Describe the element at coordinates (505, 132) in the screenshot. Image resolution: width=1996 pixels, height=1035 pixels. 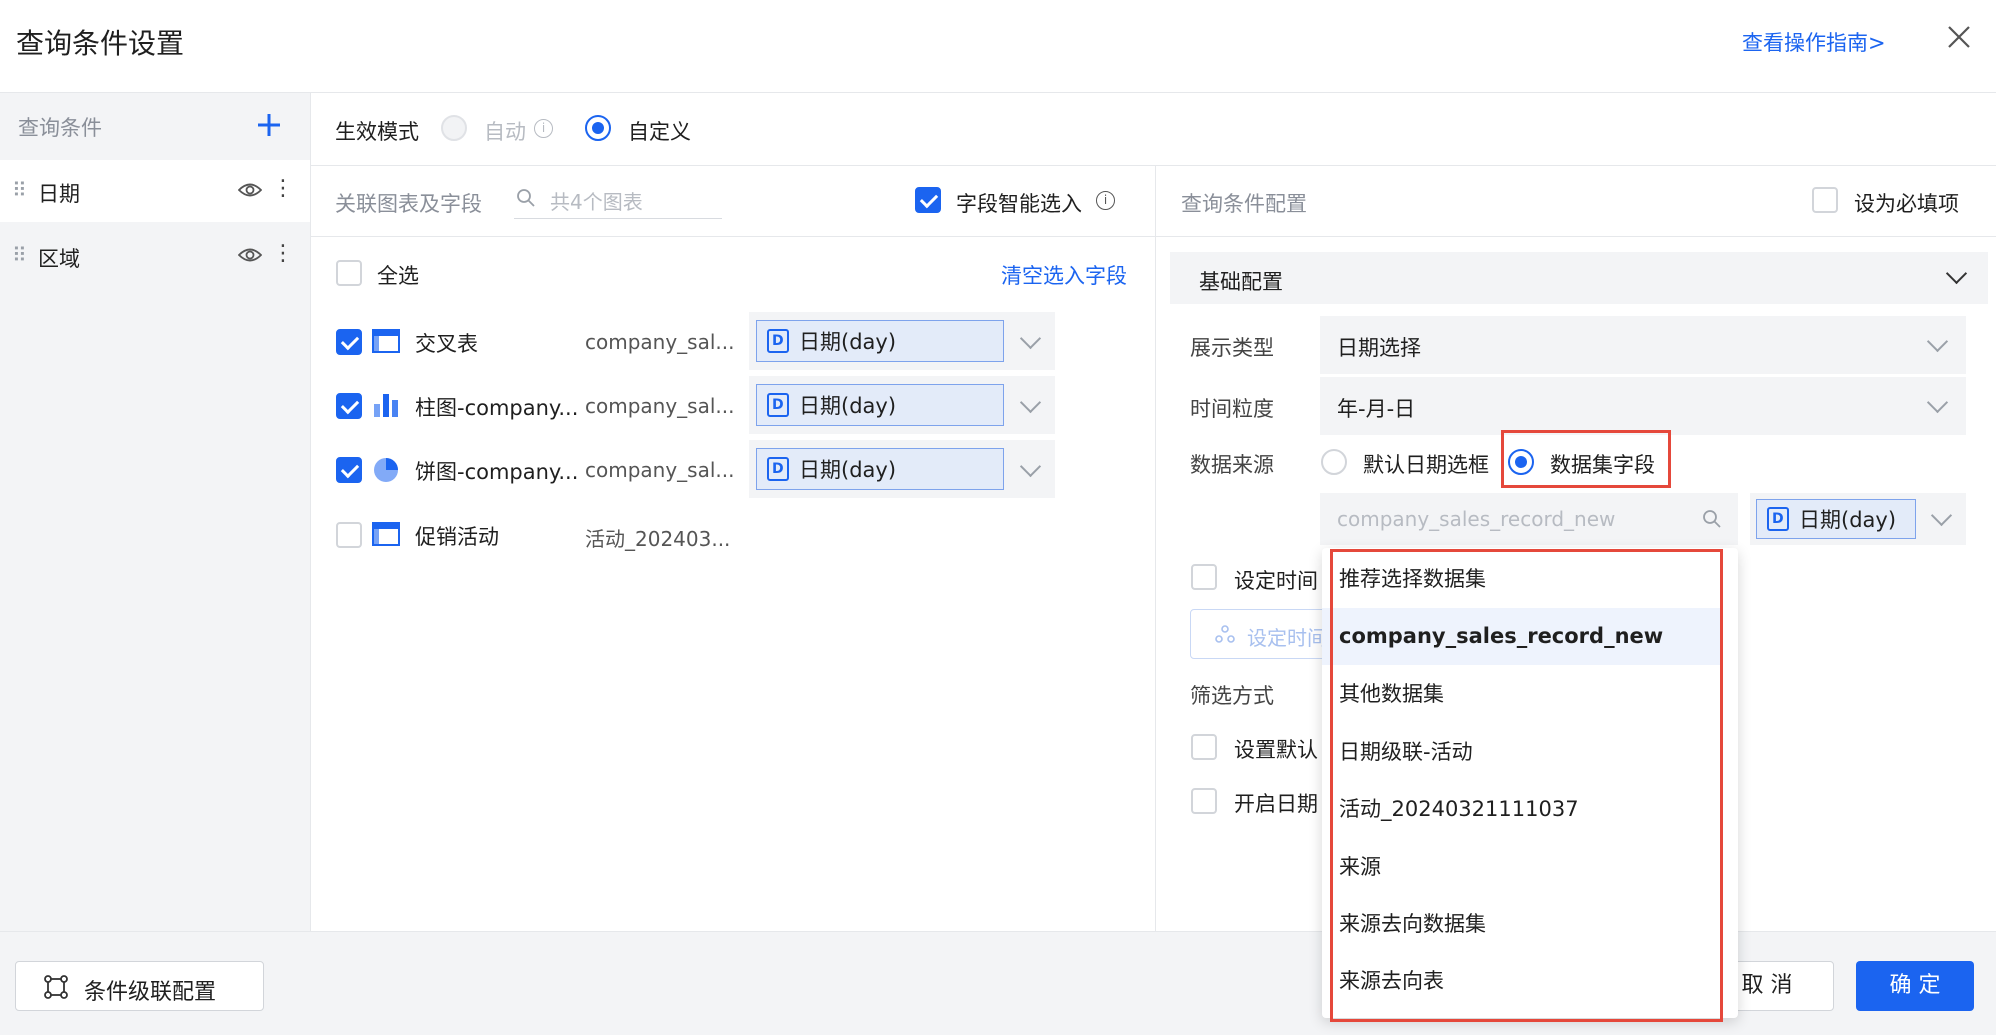
I see `mode-auto-label: 自动` at that location.